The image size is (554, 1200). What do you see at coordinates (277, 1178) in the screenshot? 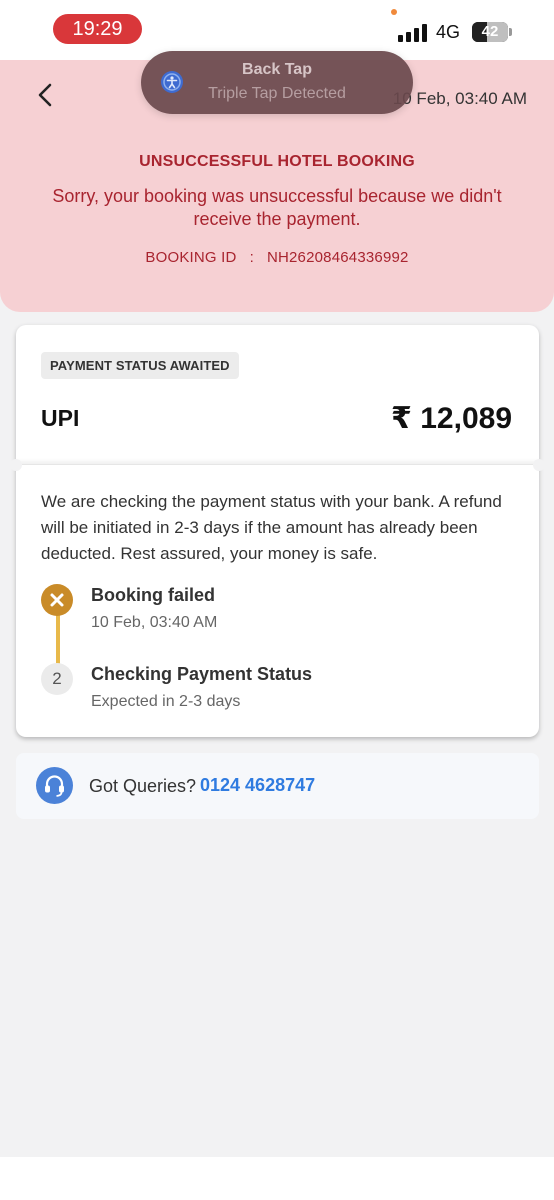
I see `bottom-bar` at bounding box center [277, 1178].